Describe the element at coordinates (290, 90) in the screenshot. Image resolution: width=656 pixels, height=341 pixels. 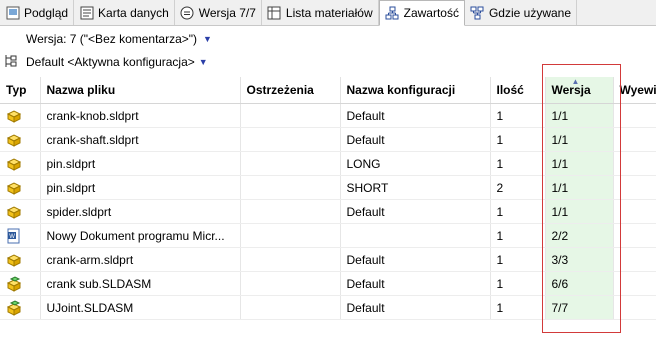
I see `column-header-warnings: Ostrzeżenia` at that location.